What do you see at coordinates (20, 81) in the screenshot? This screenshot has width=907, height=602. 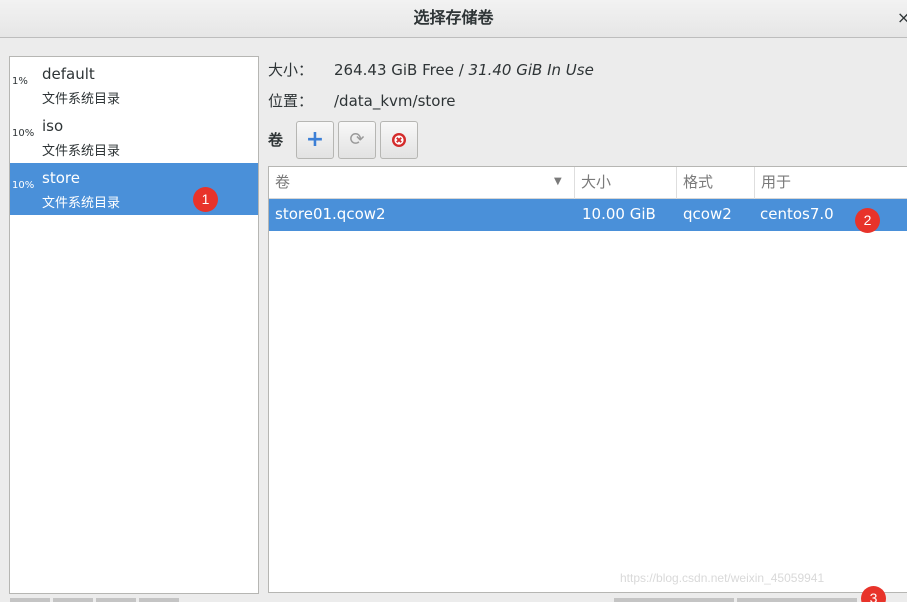 I see `pool-usage: 1%` at bounding box center [20, 81].